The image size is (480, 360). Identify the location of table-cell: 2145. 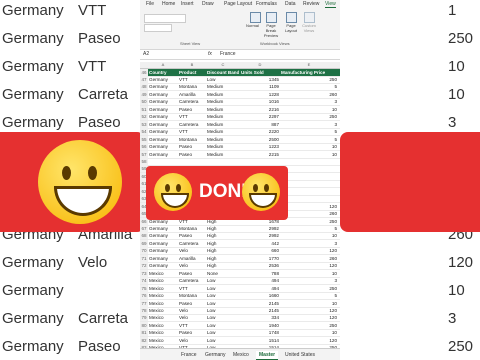
(260, 310).